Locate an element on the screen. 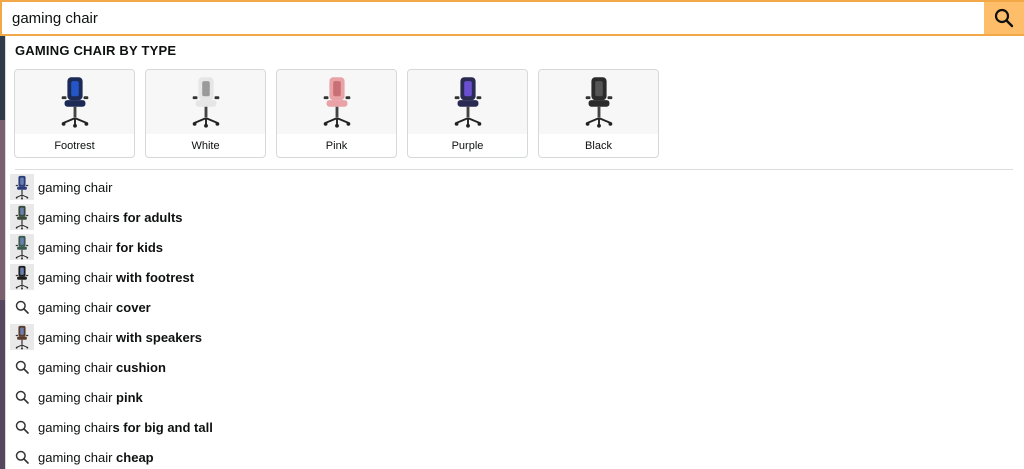 The height and width of the screenshot is (469, 1024). type-card-label: Purple is located at coordinates (467, 146).